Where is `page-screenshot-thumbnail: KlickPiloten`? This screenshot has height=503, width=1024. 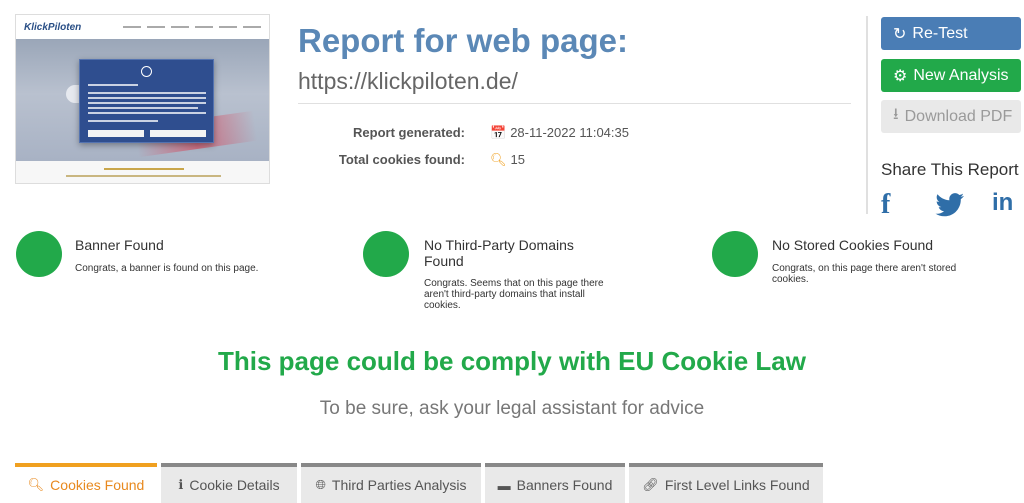 page-screenshot-thumbnail: KlickPiloten is located at coordinates (142, 99).